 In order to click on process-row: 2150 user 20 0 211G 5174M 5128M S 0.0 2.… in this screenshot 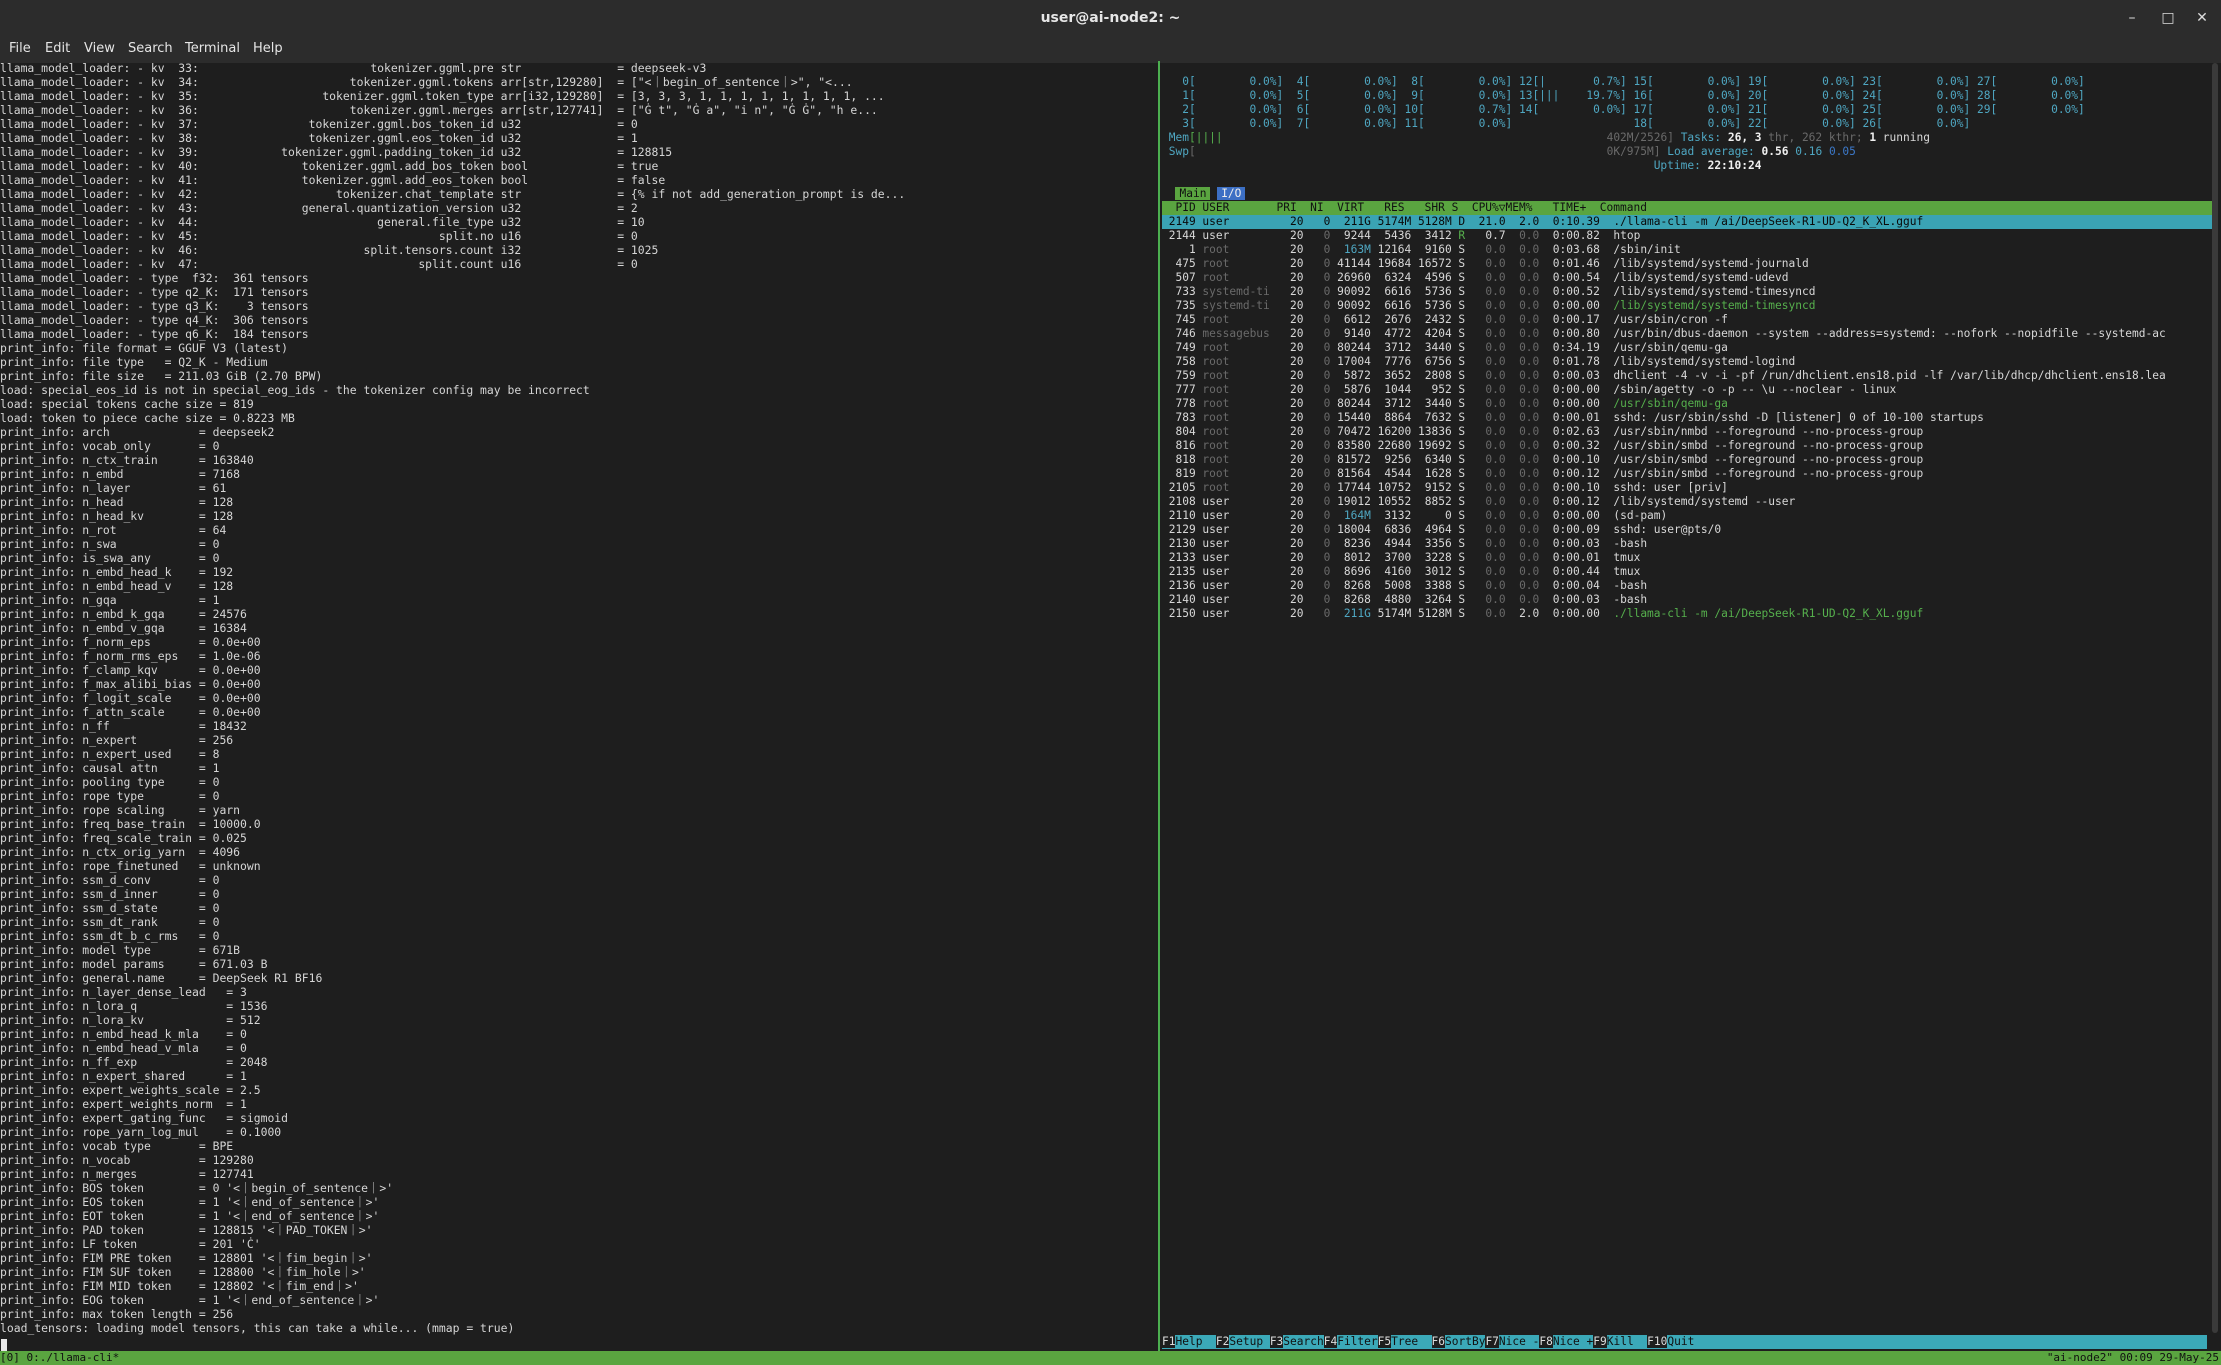, I will do `click(1687, 614)`.